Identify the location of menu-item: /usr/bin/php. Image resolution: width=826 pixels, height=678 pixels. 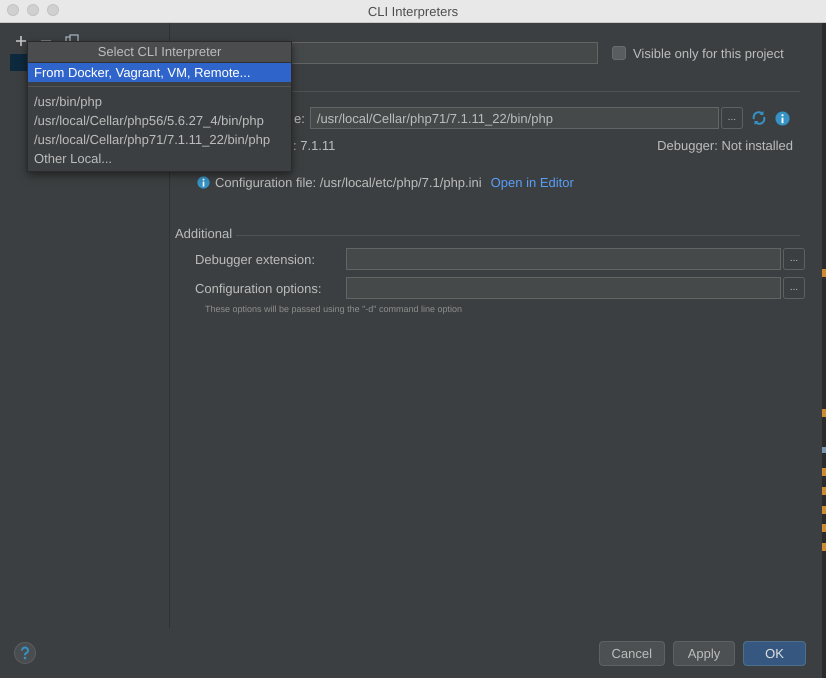
(159, 101).